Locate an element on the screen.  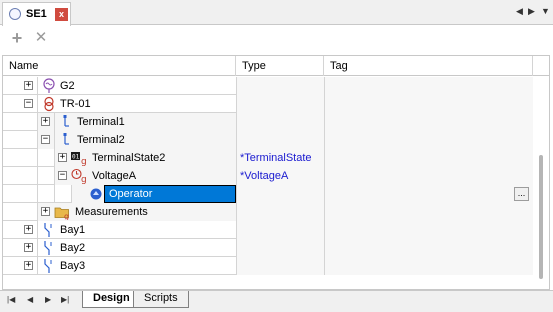
bay-icon is located at coordinates (48, 230).